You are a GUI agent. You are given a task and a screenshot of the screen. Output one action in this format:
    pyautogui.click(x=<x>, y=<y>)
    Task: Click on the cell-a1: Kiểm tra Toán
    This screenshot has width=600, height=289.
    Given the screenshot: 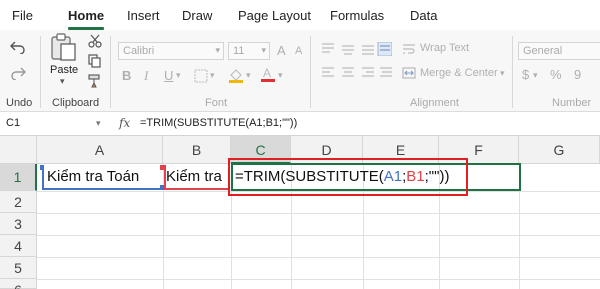 What is the action you would take?
    pyautogui.click(x=93, y=176)
    